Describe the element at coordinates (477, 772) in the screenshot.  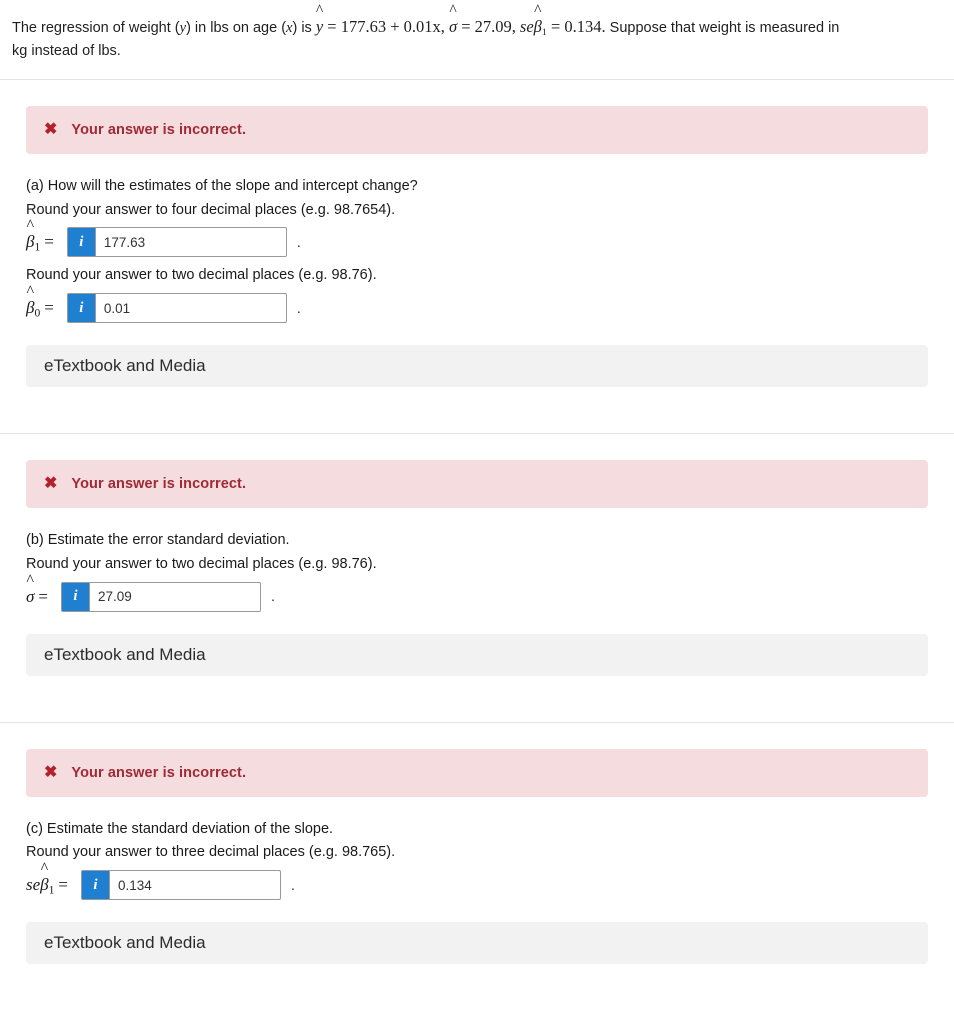
I see `incorrect-alert-c: ✖ Your answer is incorrect.` at that location.